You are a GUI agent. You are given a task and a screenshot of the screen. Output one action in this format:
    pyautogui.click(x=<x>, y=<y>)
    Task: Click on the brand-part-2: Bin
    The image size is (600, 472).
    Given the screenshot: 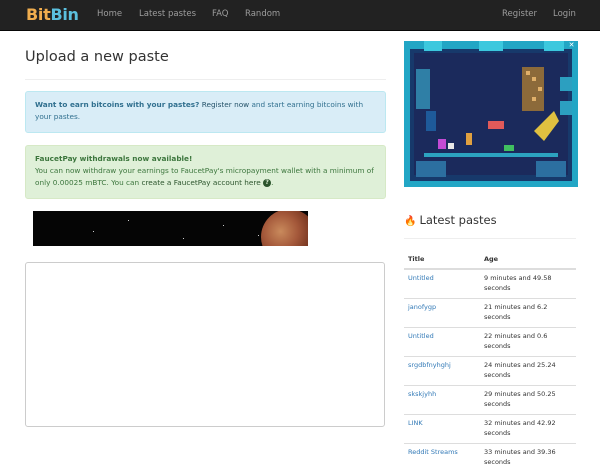 What is the action you would take?
    pyautogui.click(x=64, y=14)
    